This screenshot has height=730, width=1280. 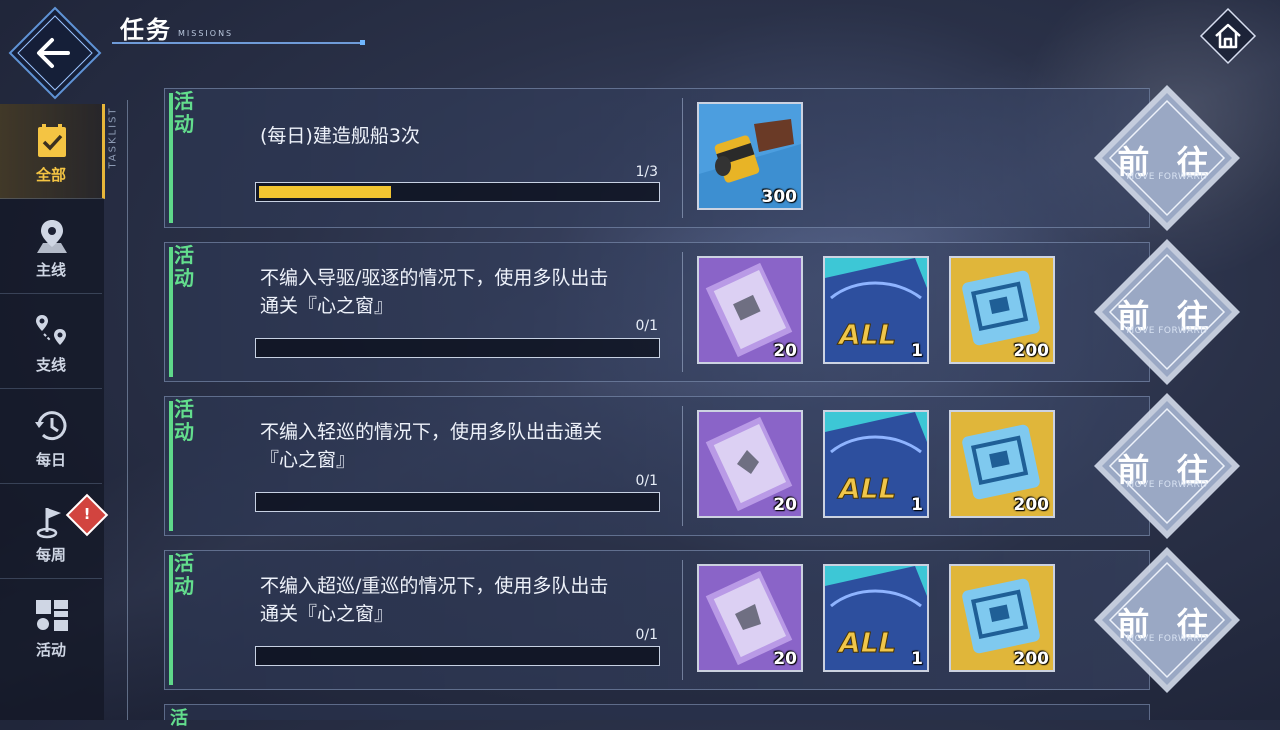 I want to click on progress-fill, so click(x=325, y=192).